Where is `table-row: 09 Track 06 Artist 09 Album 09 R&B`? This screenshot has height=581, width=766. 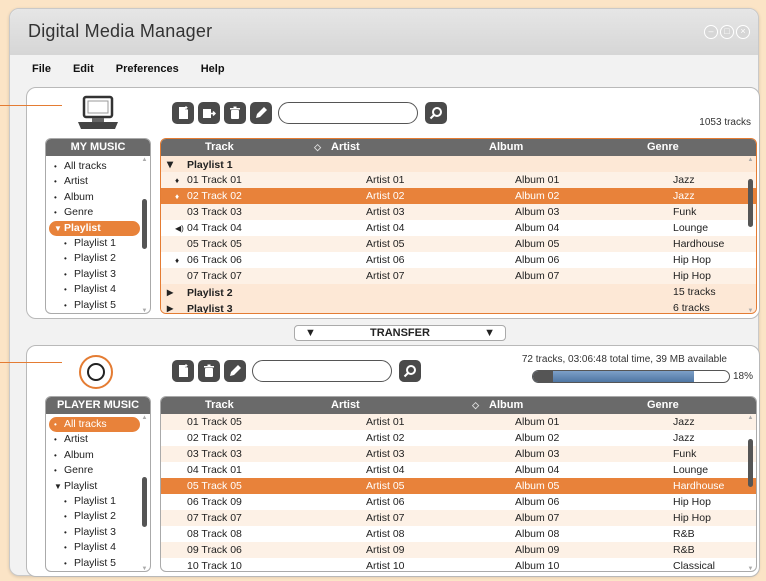
table-row: 09 Track 06 Artist 09 Album 09 R&B is located at coordinates (458, 550).